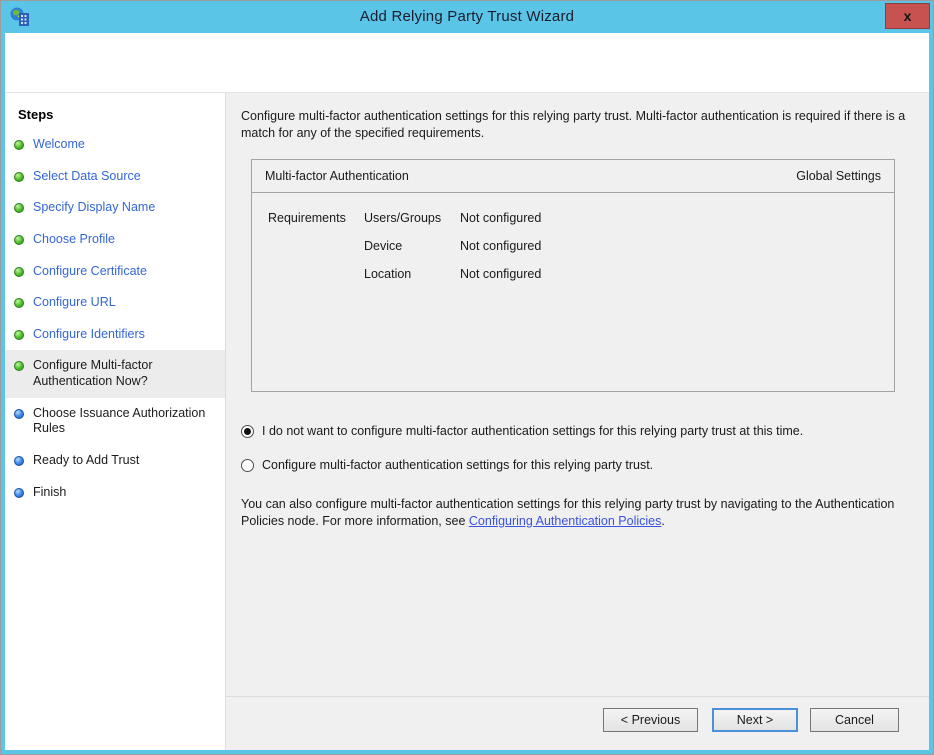 Image resolution: width=934 pixels, height=755 pixels. Describe the element at coordinates (650, 720) in the screenshot. I see `previous-button: < Previous` at that location.